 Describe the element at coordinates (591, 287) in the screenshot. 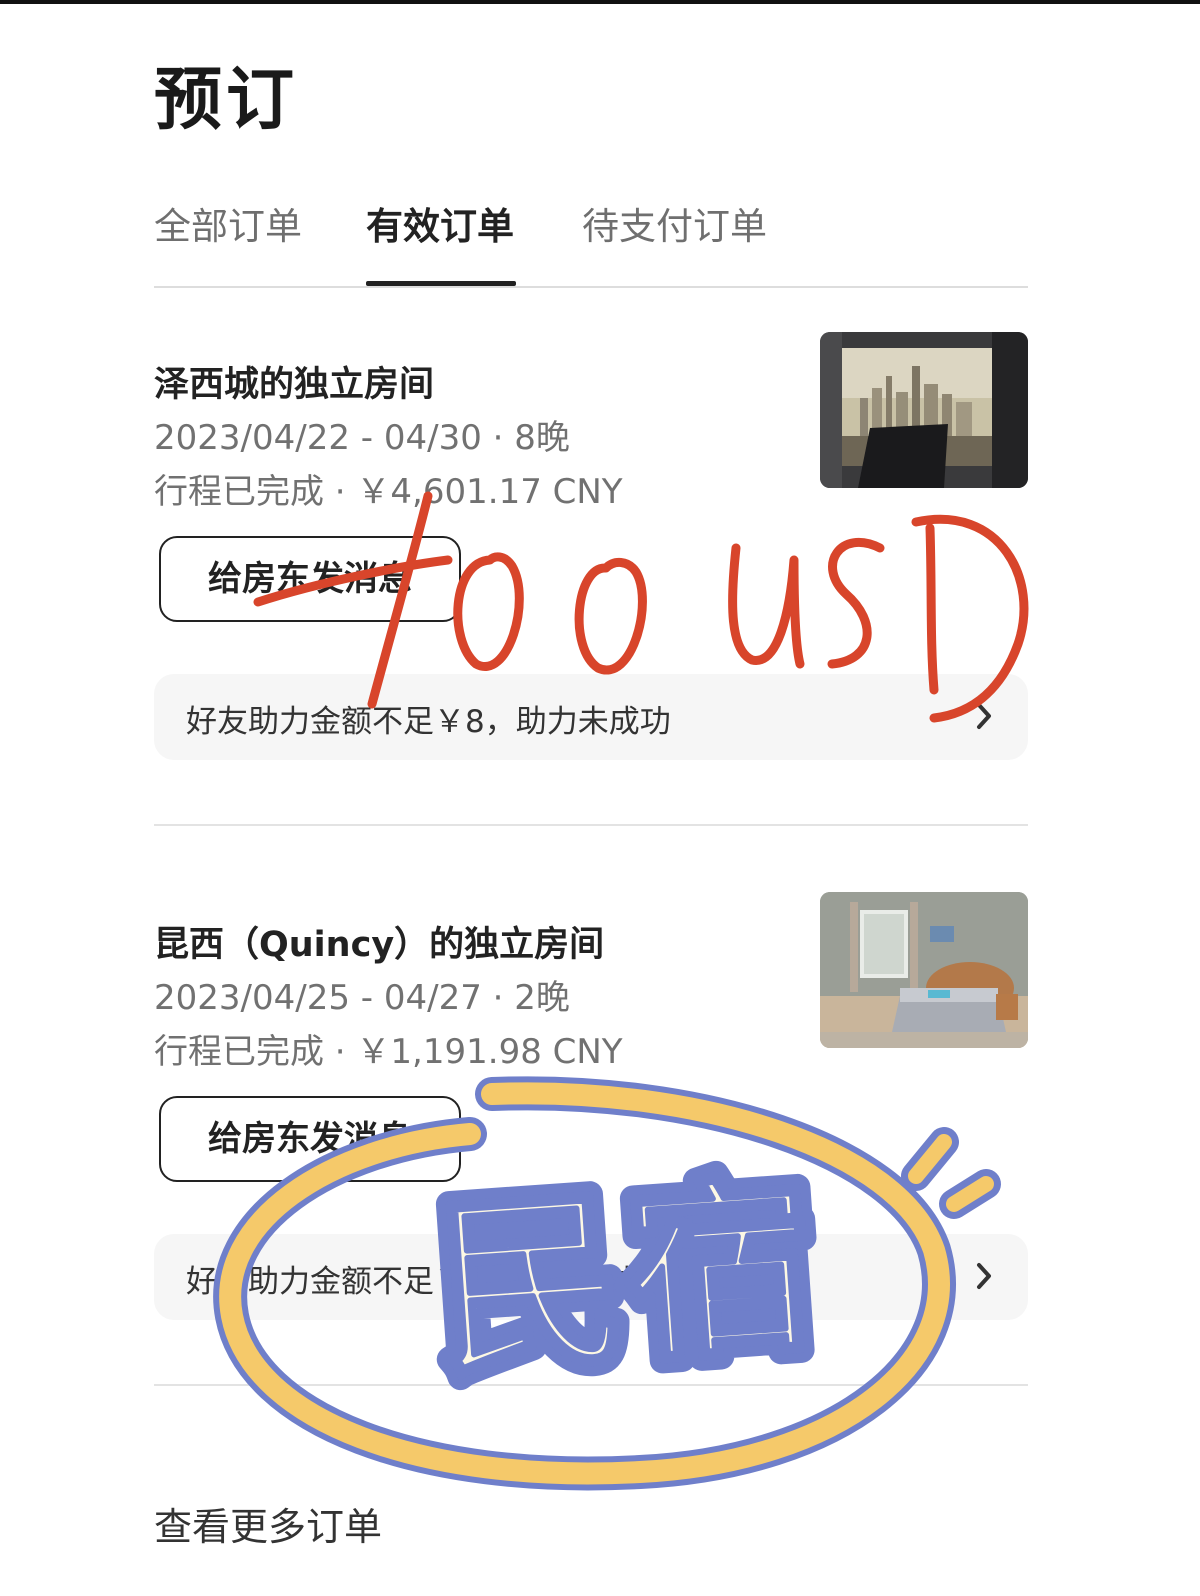

I see `tabs-divider` at that location.